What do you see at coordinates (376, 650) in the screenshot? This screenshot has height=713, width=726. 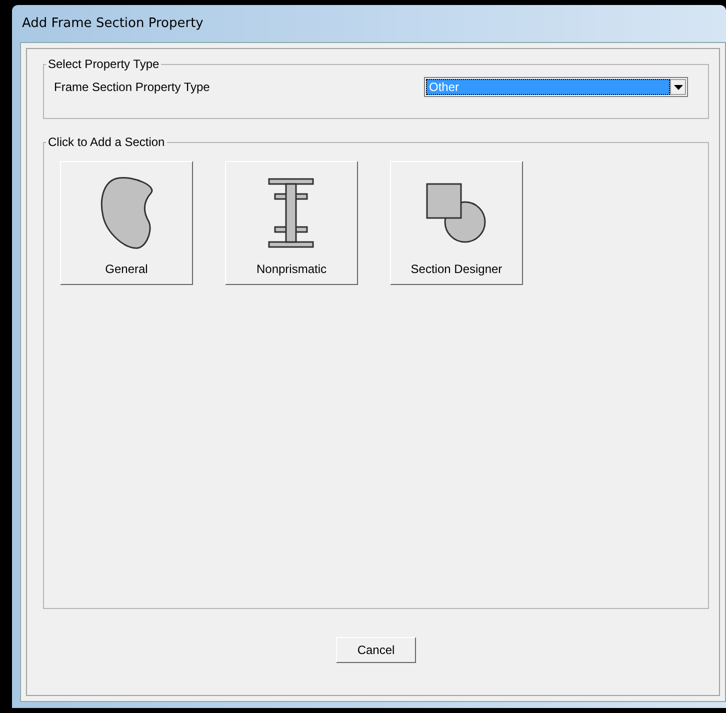 I see `cancel-button: Cancel` at bounding box center [376, 650].